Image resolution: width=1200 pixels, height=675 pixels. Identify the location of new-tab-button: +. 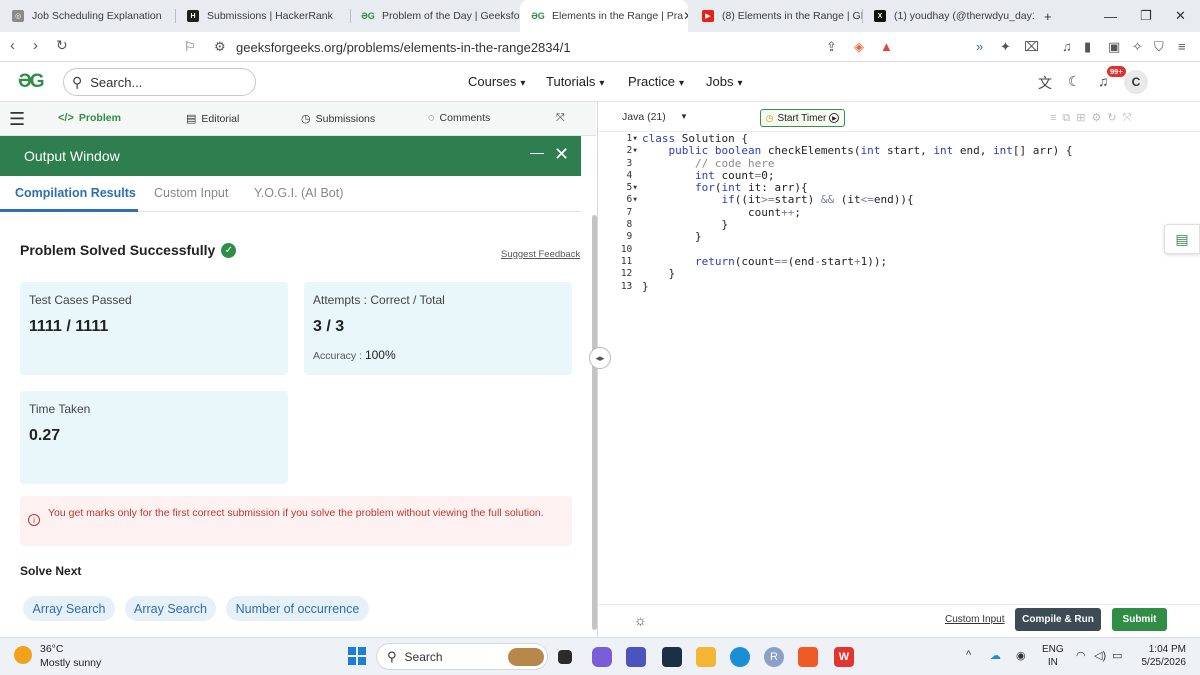
(1048, 16).